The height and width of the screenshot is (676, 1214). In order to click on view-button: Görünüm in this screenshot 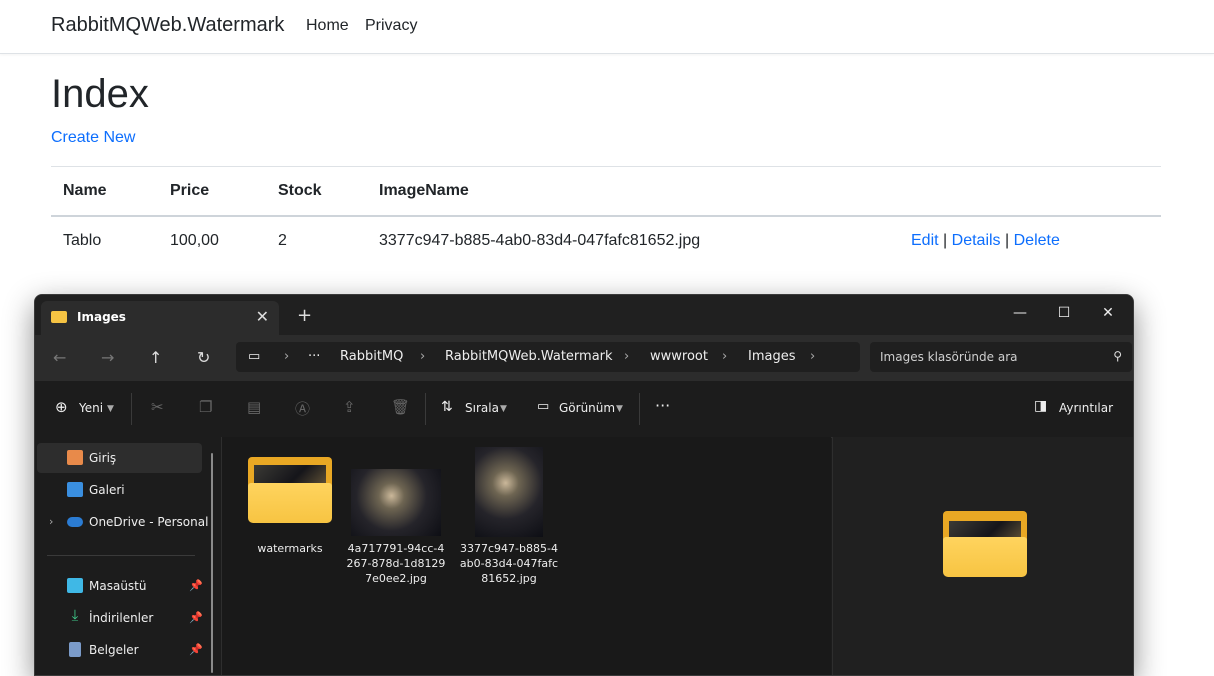, I will do `click(587, 408)`.